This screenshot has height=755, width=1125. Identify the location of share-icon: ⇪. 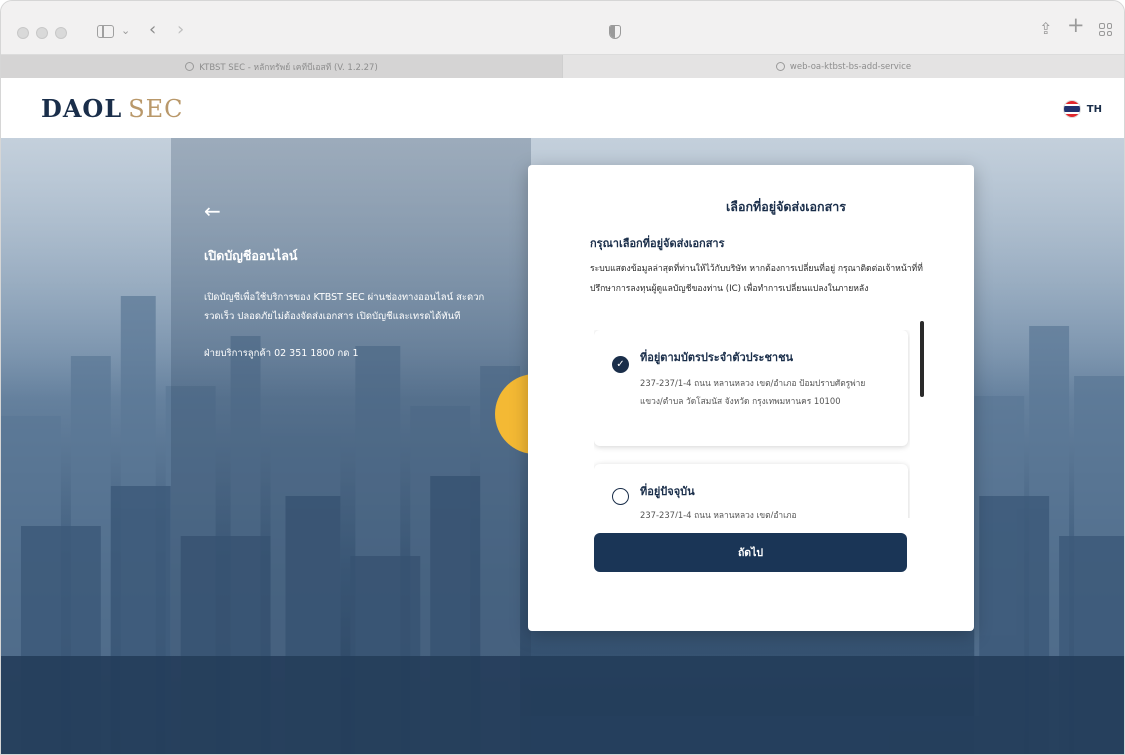
(1045, 29).